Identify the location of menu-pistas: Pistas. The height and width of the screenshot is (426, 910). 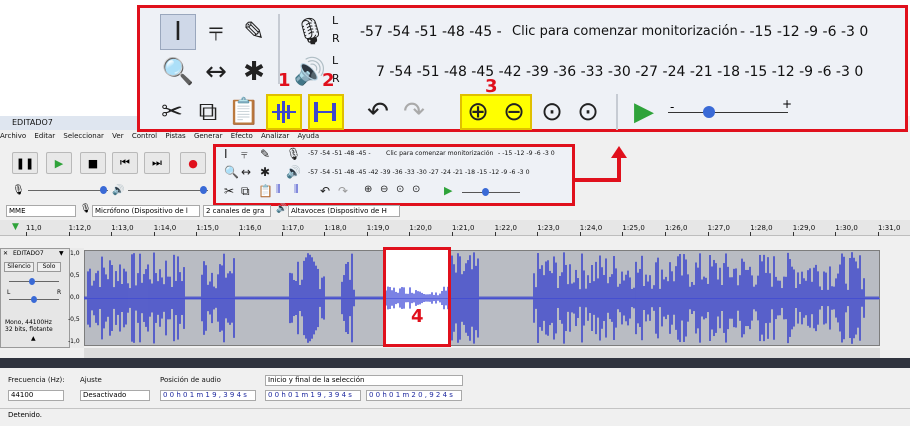
(175, 136).